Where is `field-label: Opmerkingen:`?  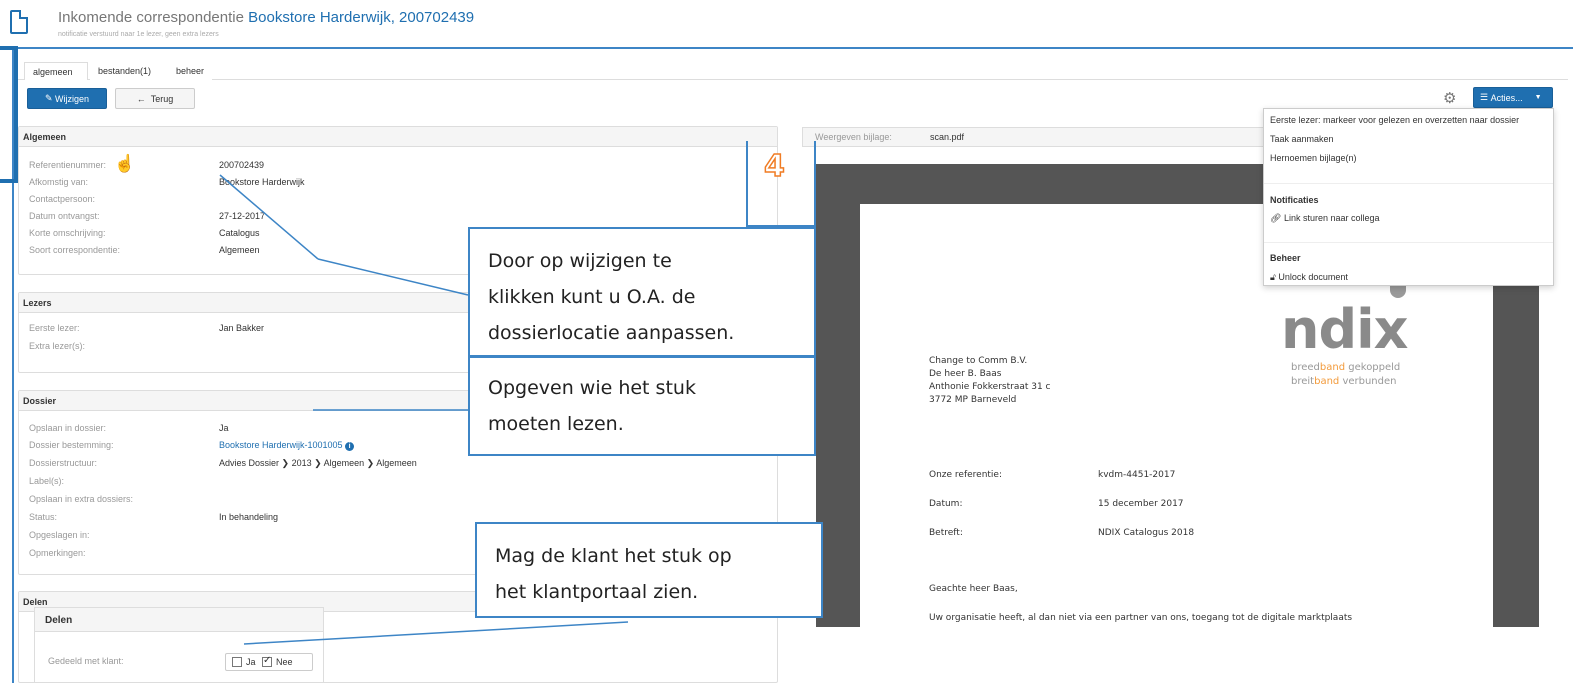 field-label: Opmerkingen: is located at coordinates (57, 553).